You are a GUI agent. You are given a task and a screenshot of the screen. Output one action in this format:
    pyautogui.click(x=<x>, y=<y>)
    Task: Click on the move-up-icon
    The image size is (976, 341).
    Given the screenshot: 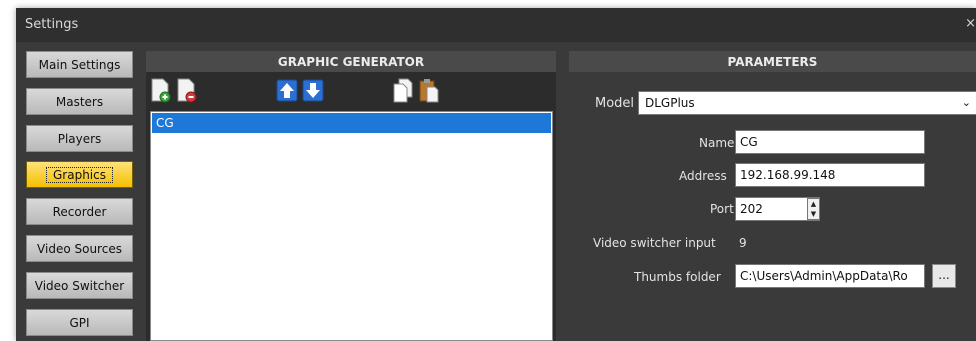 What is the action you would take?
    pyautogui.click(x=287, y=90)
    